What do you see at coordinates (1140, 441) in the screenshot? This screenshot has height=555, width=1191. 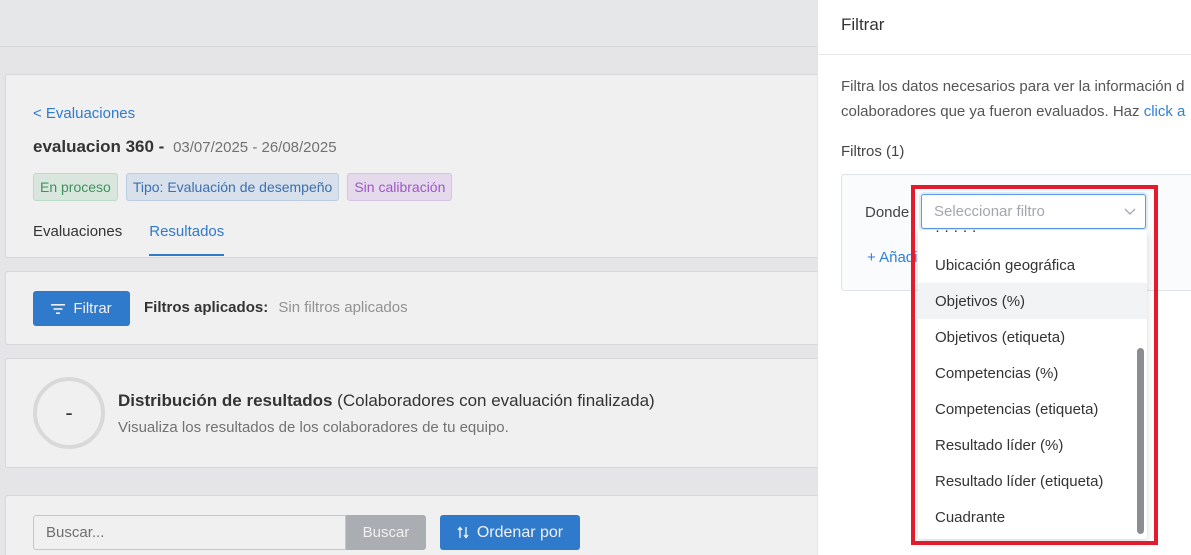 I see `menu-scrollbar` at bounding box center [1140, 441].